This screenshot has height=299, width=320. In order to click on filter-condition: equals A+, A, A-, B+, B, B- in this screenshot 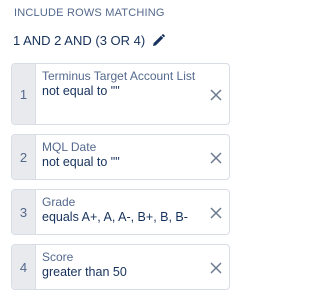, I will do `click(115, 217)`.